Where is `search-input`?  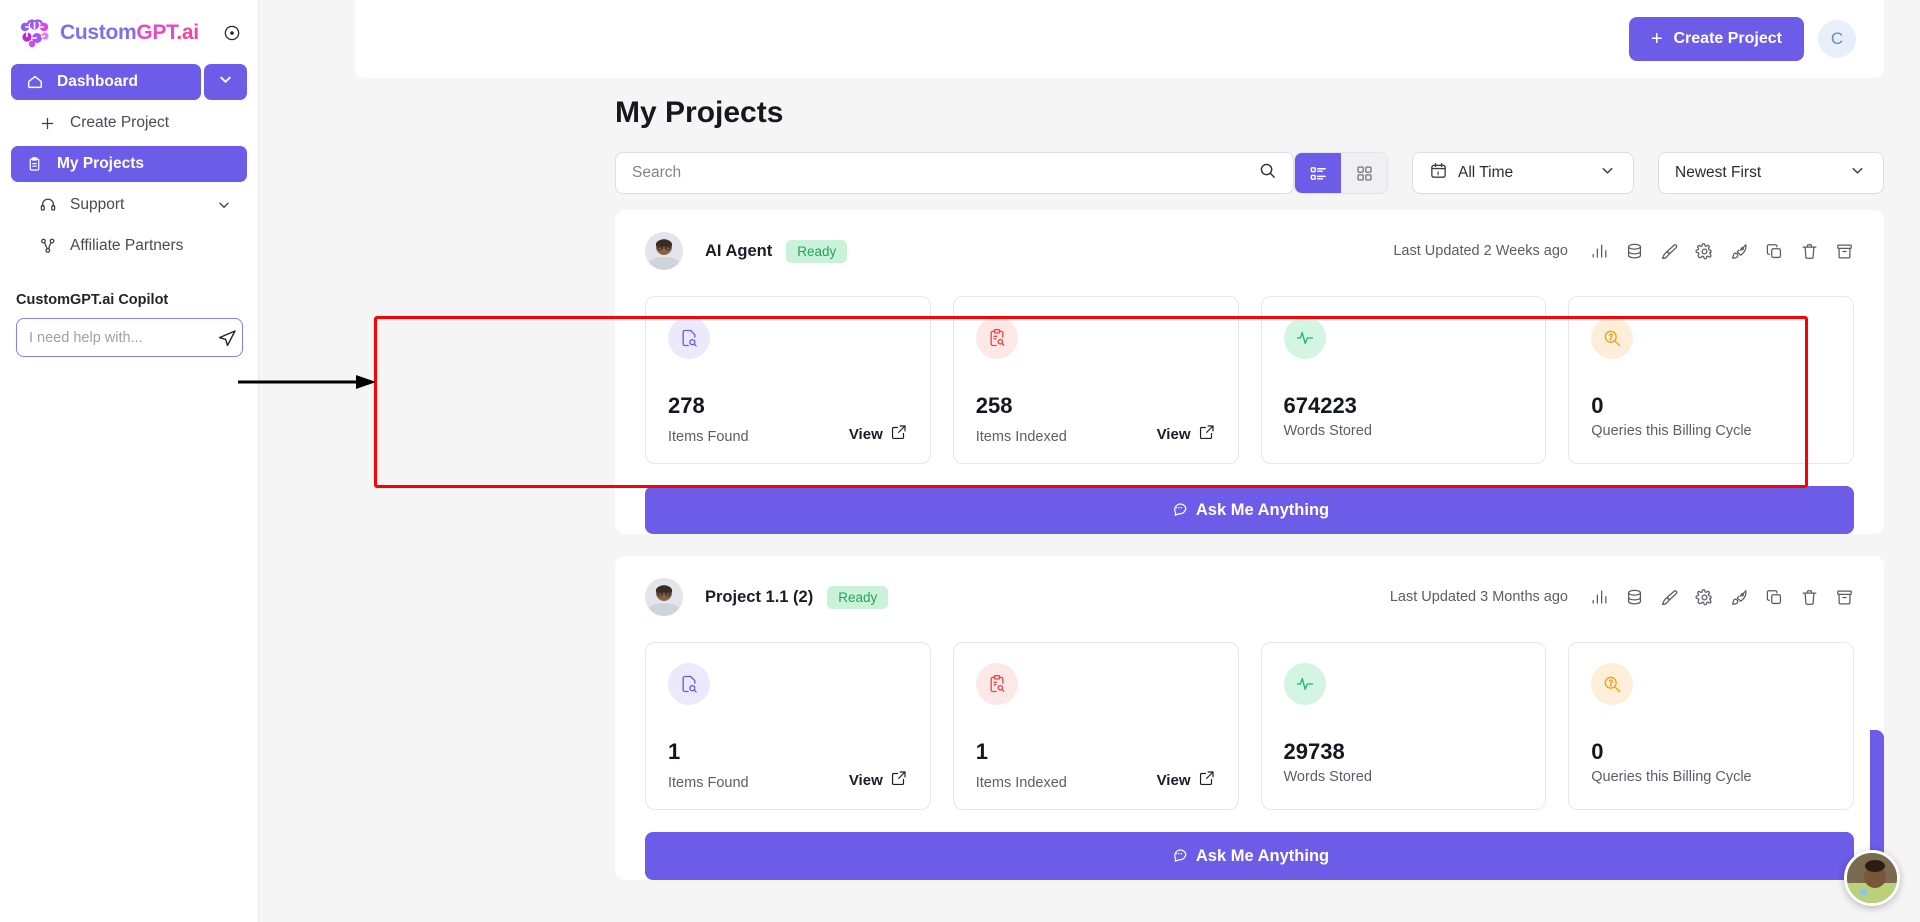 search-input is located at coordinates (945, 173).